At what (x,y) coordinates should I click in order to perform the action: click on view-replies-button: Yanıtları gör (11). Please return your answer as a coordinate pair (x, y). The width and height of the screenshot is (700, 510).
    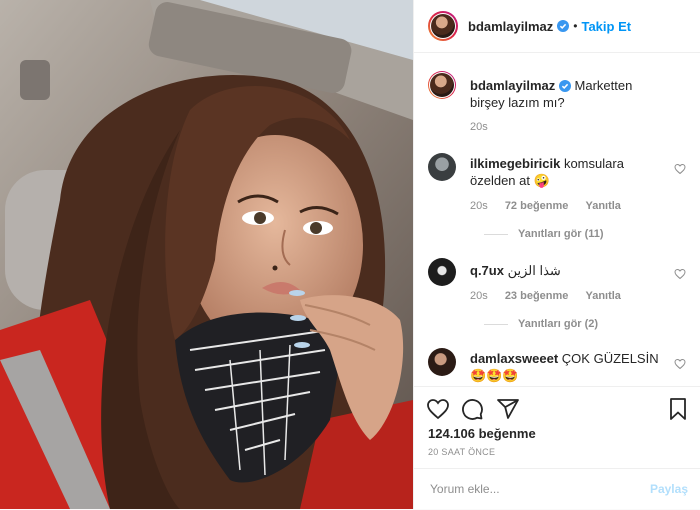
    Looking at the image, I should click on (544, 234).